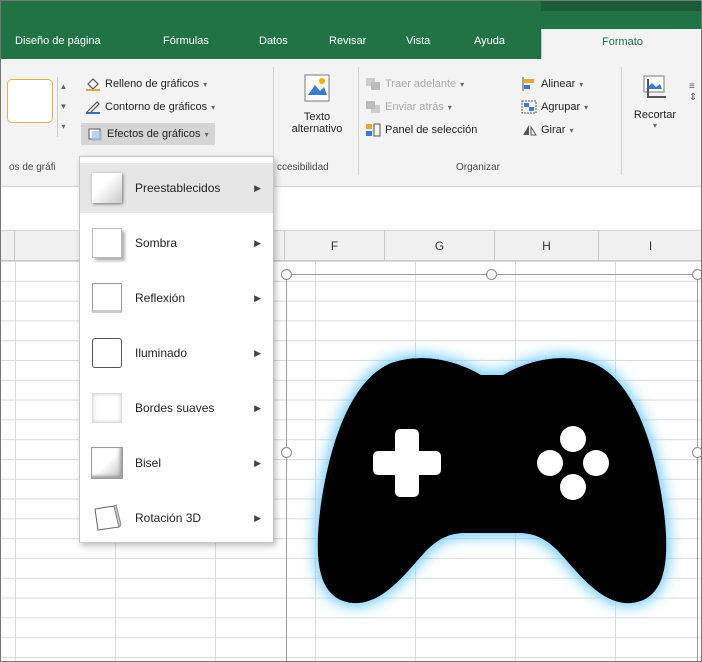 This screenshot has width=702, height=662. I want to click on selection-pane-label: Panel de selección, so click(431, 130).